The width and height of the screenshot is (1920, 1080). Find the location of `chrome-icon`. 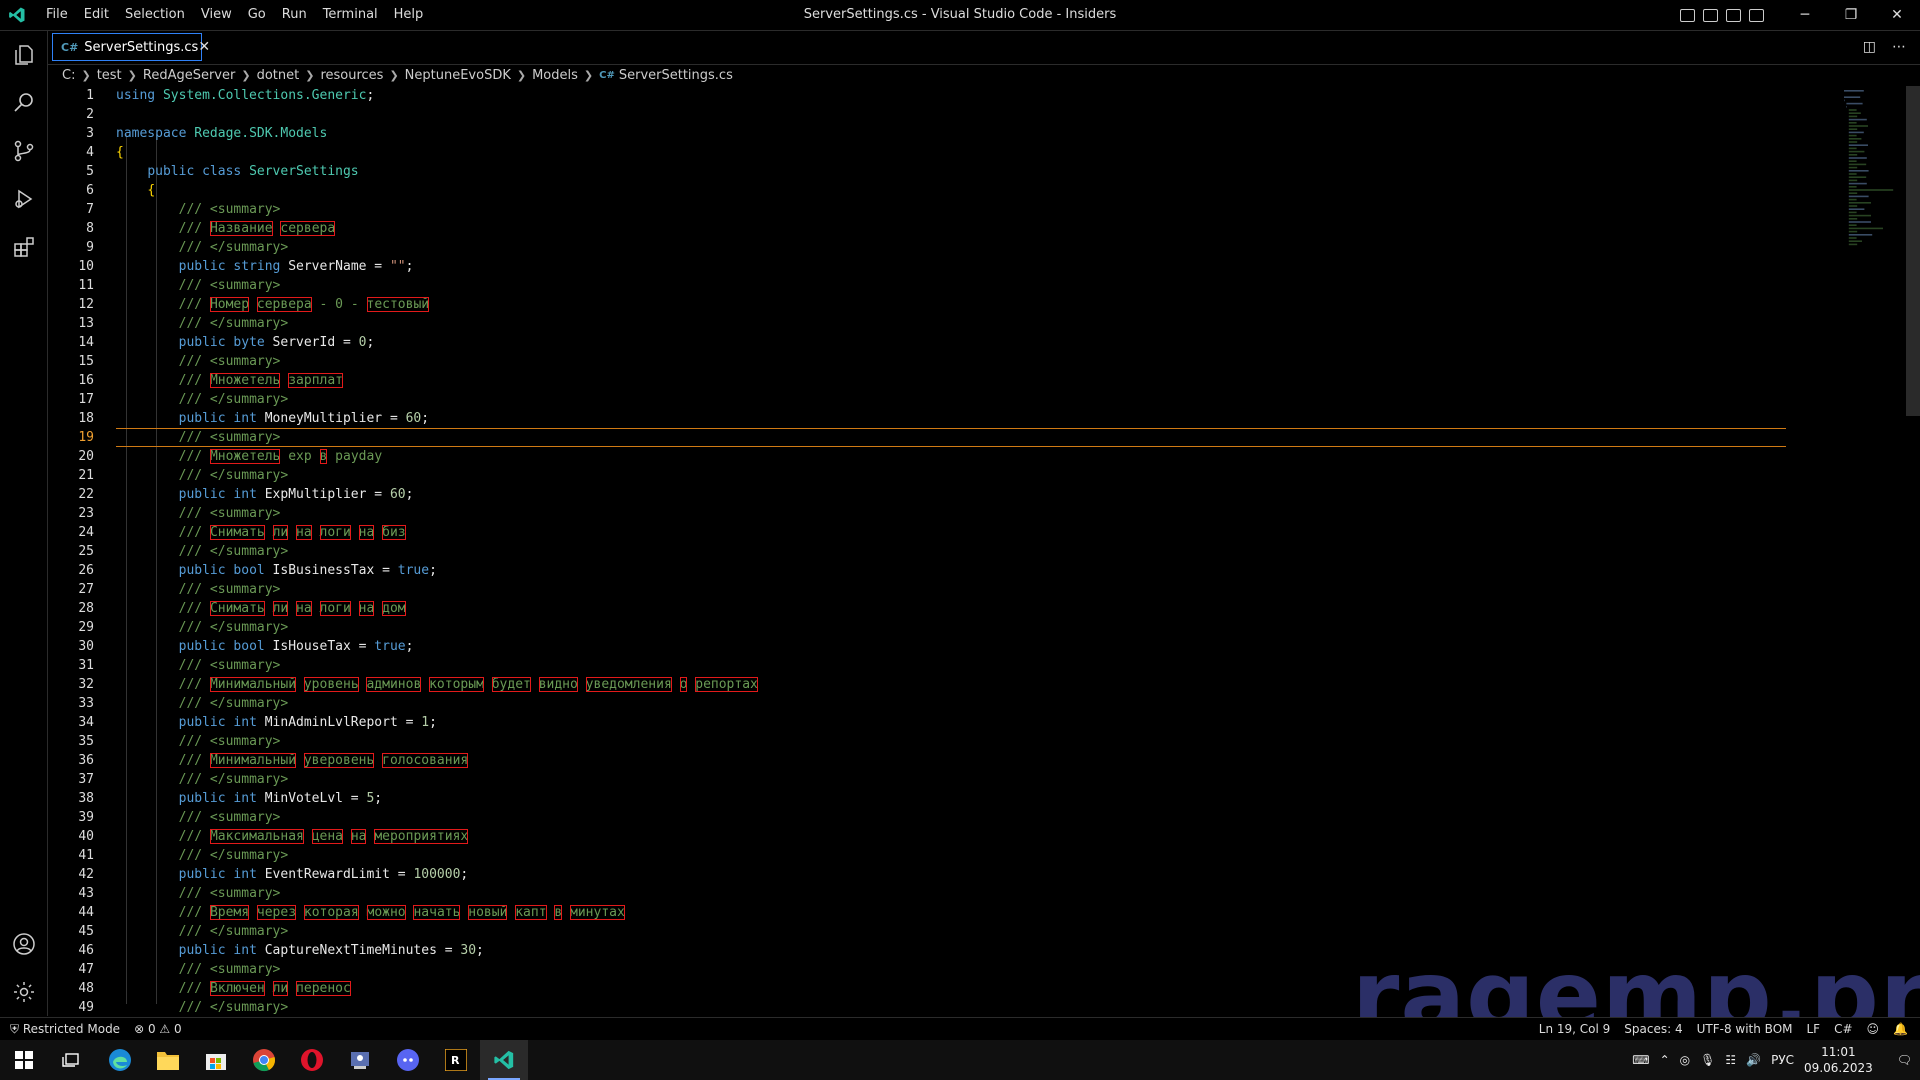

chrome-icon is located at coordinates (264, 1060).